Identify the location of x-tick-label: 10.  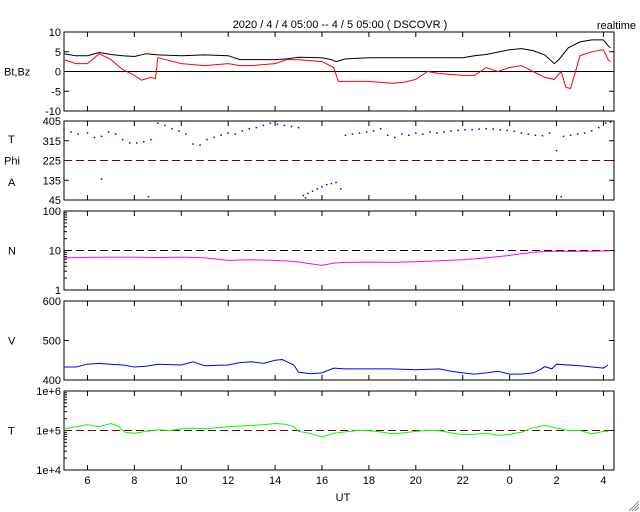
(181, 481).